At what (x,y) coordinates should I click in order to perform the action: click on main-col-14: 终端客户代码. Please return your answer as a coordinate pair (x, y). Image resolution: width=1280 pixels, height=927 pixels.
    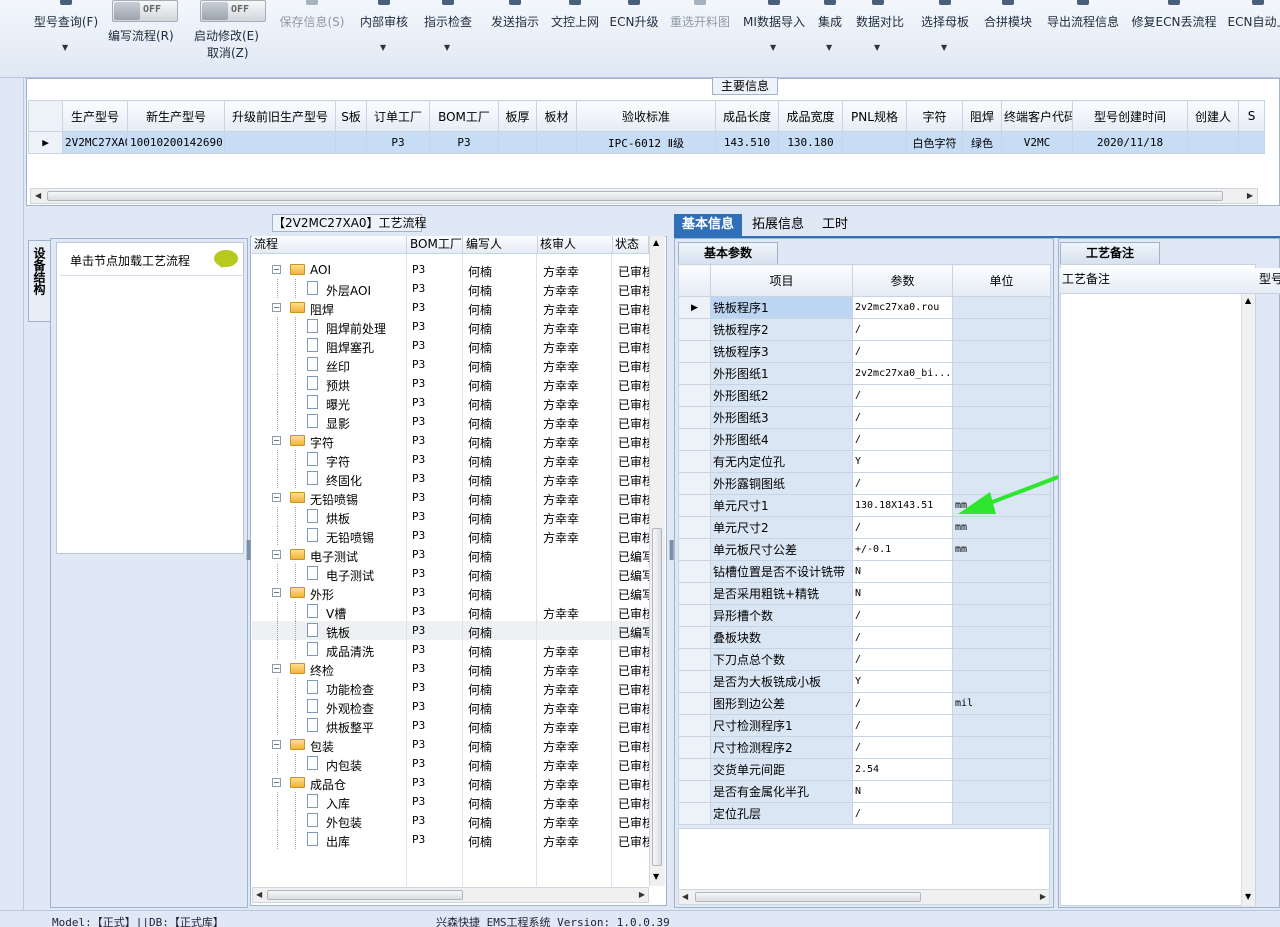
    Looking at the image, I should click on (1037, 116).